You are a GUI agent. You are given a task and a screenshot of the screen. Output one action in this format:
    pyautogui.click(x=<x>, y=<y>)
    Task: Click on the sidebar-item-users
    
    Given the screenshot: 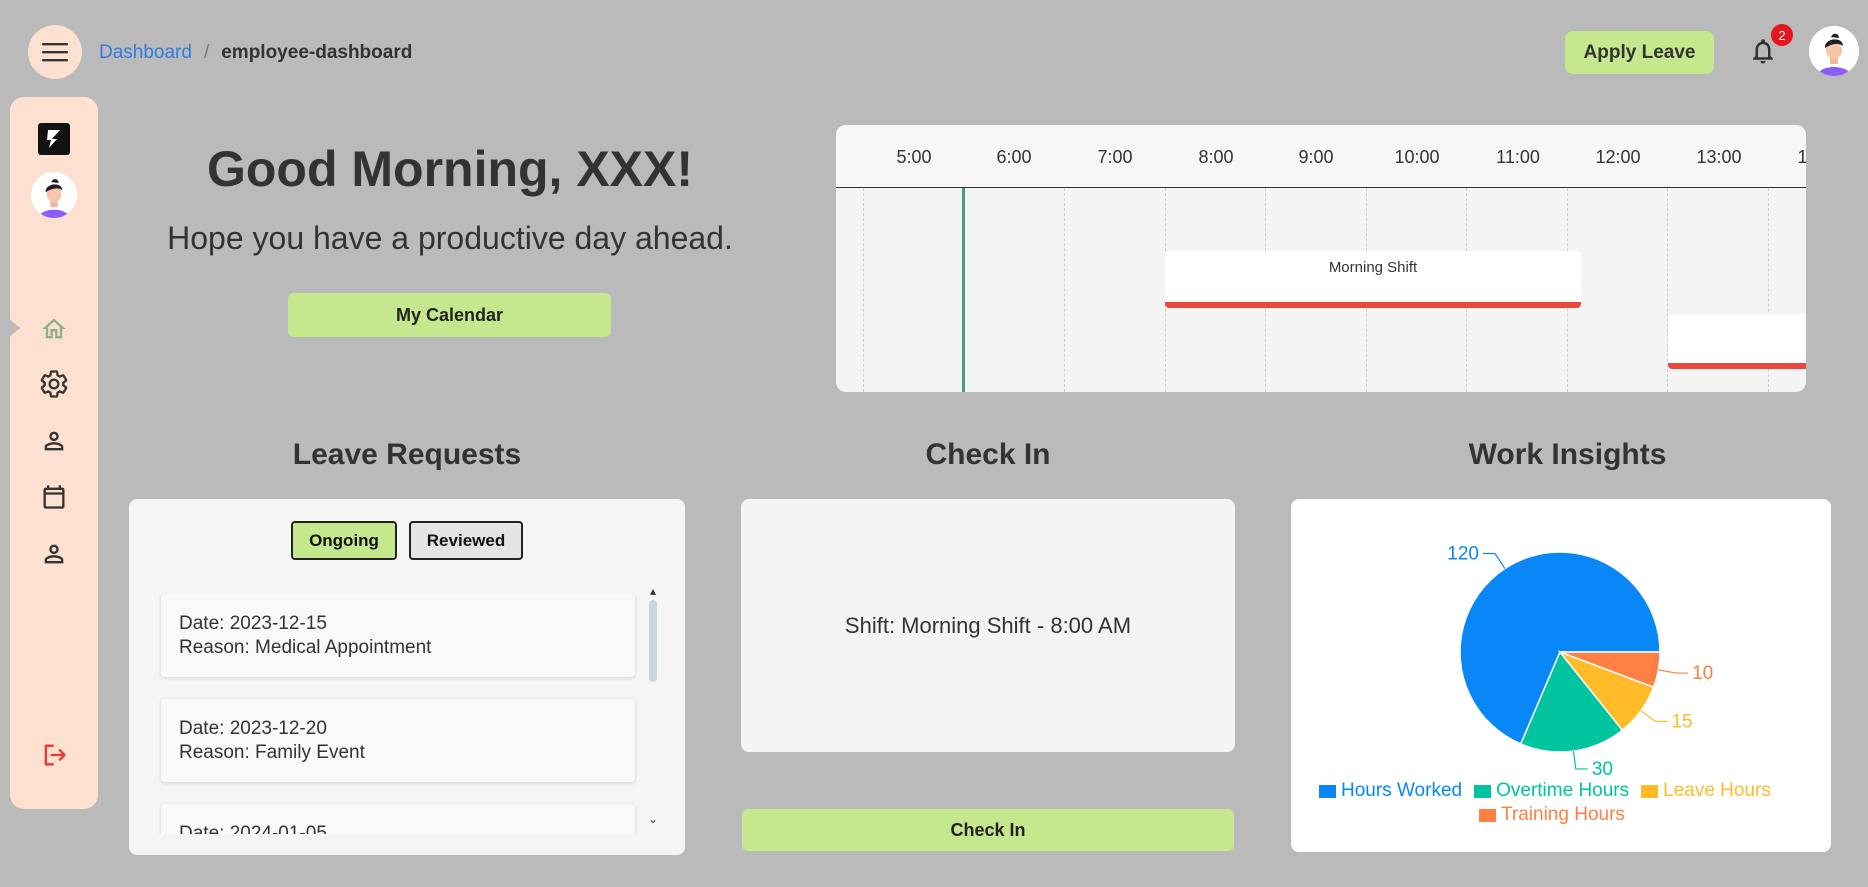 What is the action you would take?
    pyautogui.click(x=54, y=554)
    